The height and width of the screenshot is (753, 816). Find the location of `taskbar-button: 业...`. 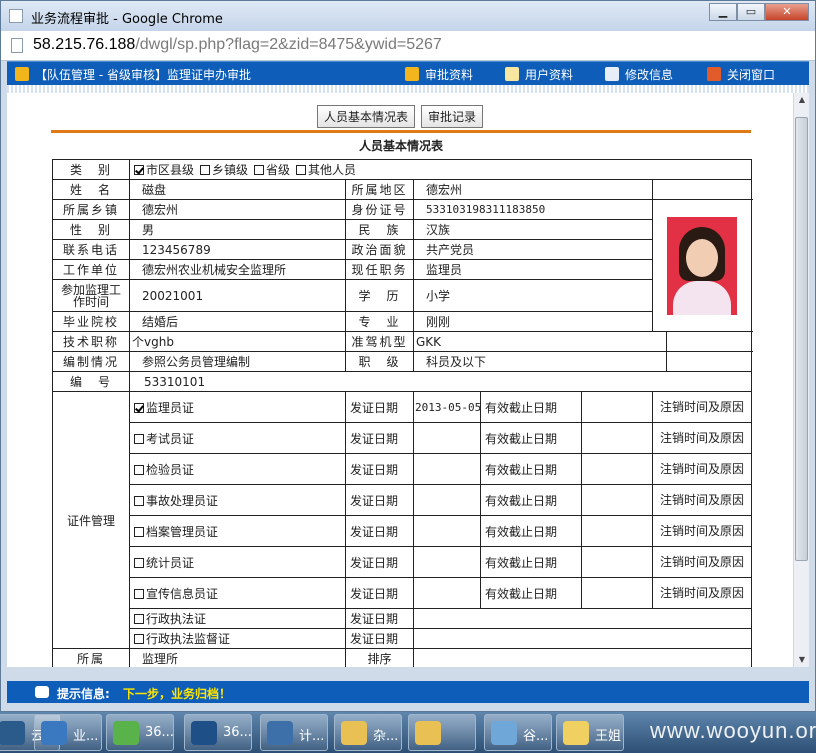

taskbar-button: 业... is located at coordinates (68, 732).